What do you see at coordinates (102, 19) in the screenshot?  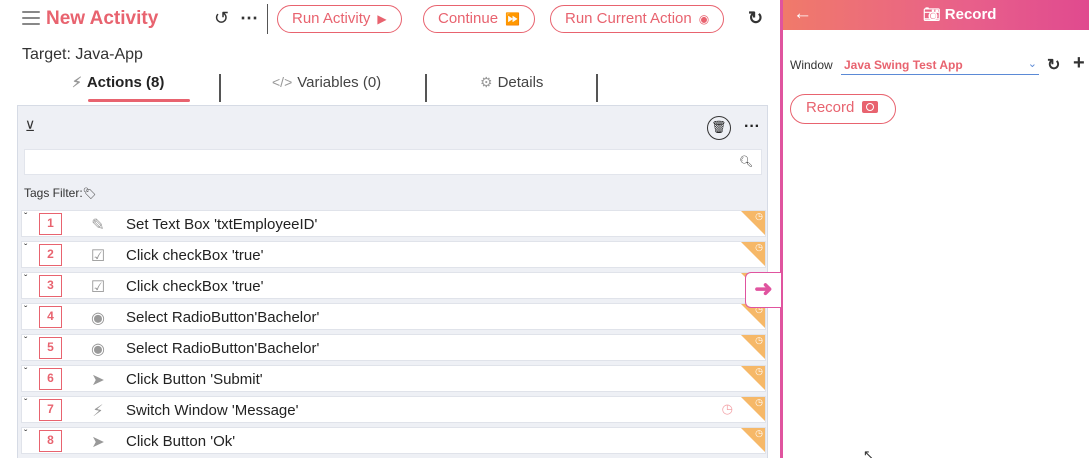 I see `activity-title: New Activity` at bounding box center [102, 19].